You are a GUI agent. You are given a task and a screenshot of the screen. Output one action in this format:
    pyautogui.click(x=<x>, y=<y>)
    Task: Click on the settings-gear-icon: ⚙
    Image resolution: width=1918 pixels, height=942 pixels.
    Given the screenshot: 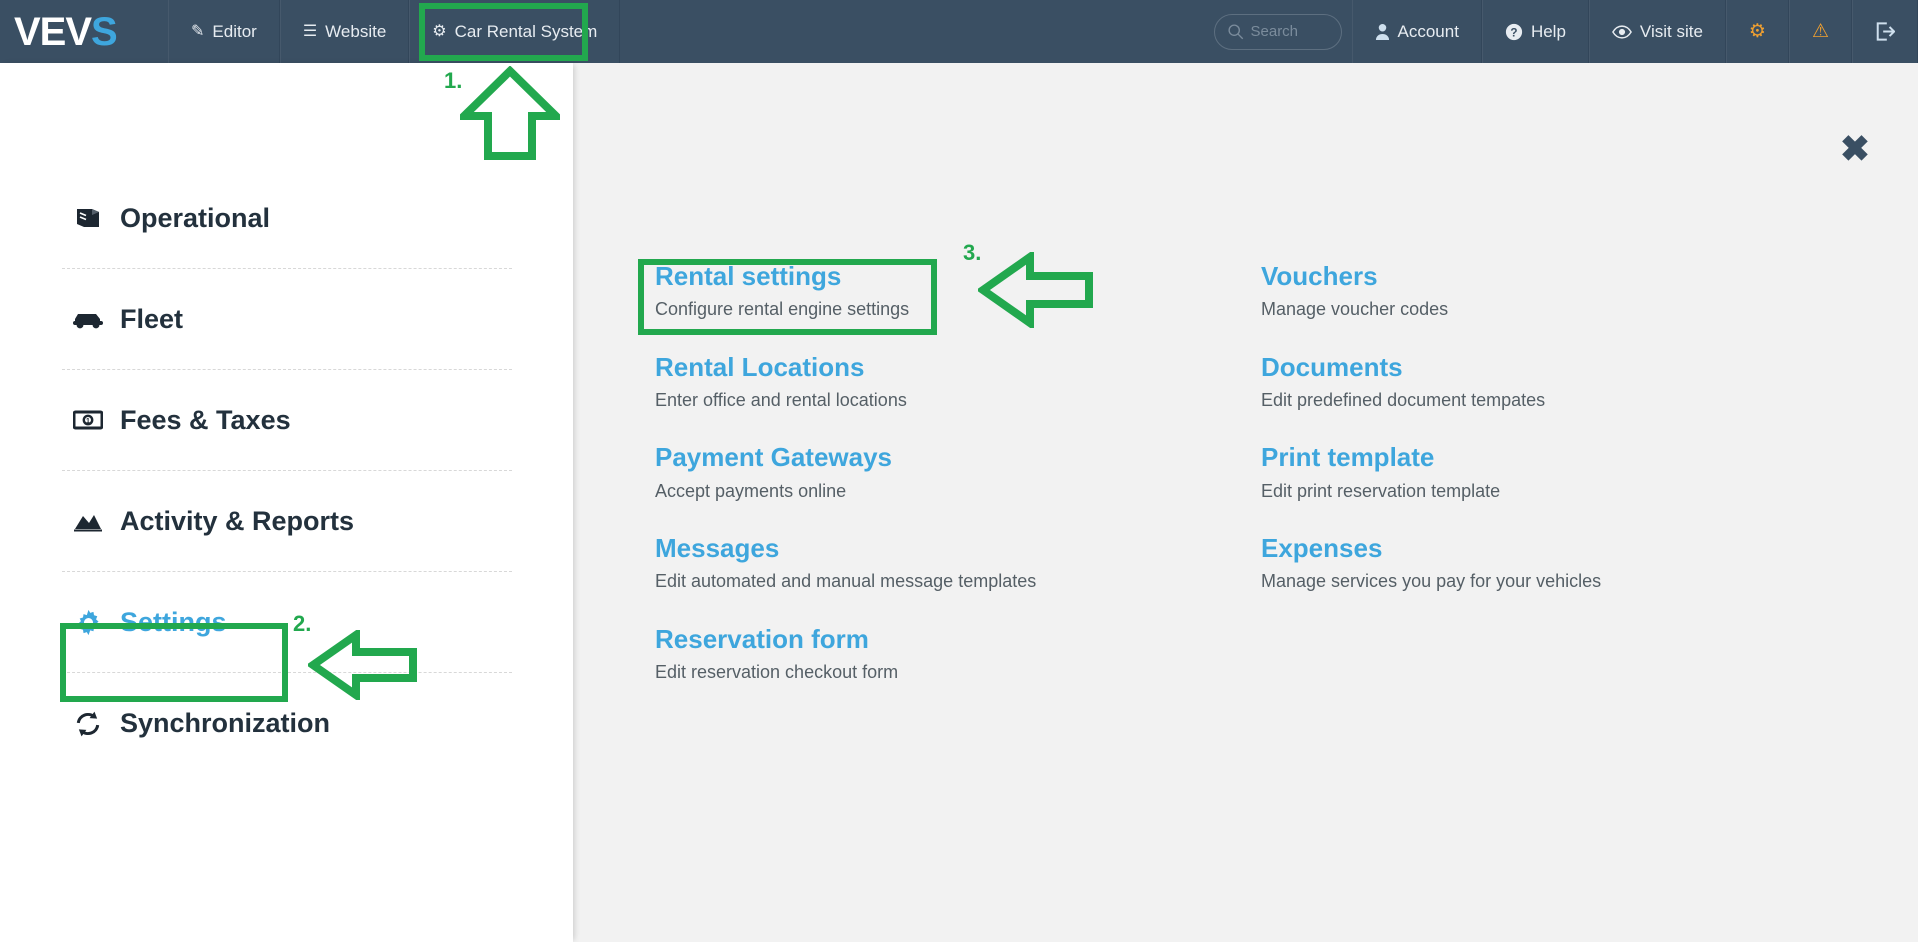 What is the action you would take?
    pyautogui.click(x=1757, y=31)
    